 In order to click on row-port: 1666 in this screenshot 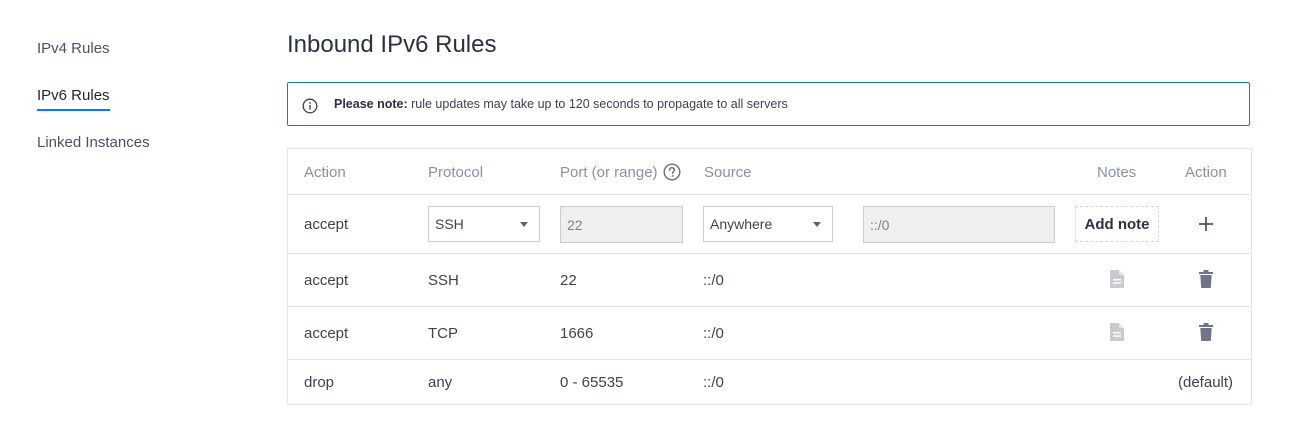, I will do `click(577, 333)`.